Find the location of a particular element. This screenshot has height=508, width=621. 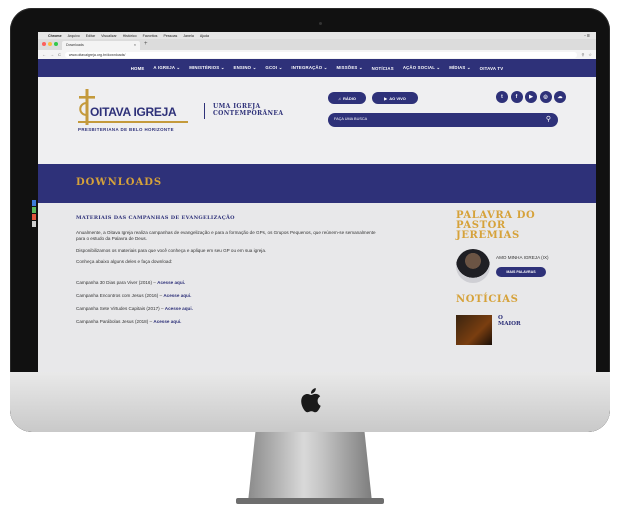

youtube-icon: ▶ is located at coordinates (531, 97).